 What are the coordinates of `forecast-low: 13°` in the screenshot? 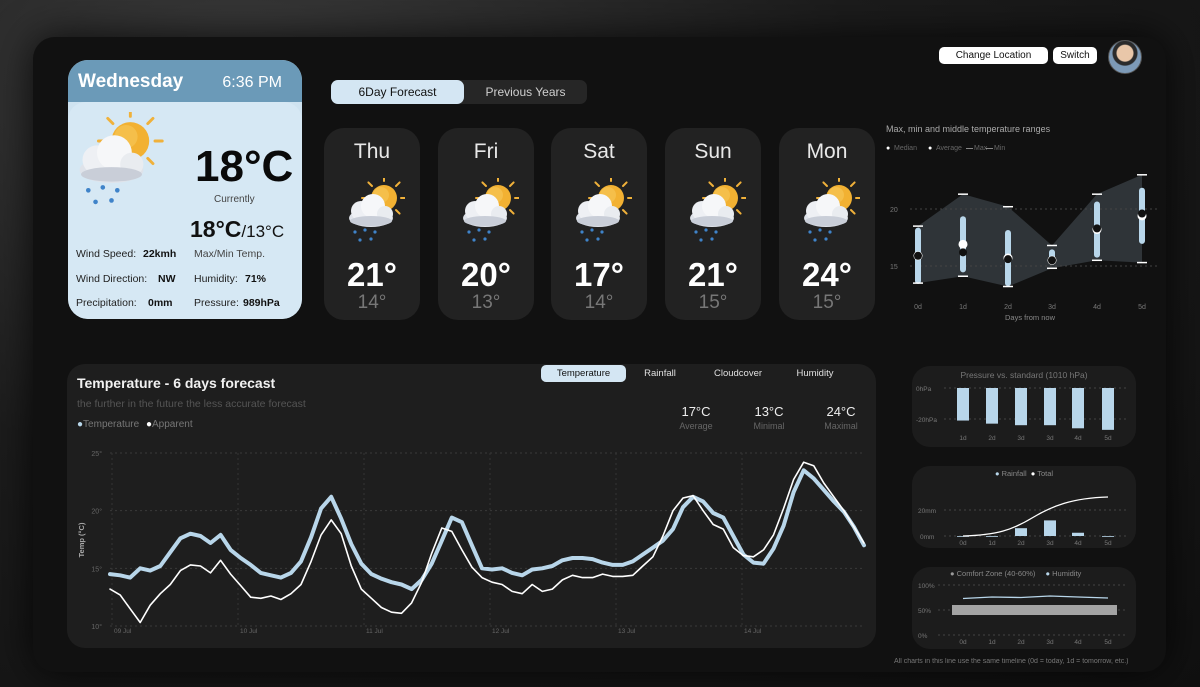 It's located at (486, 302).